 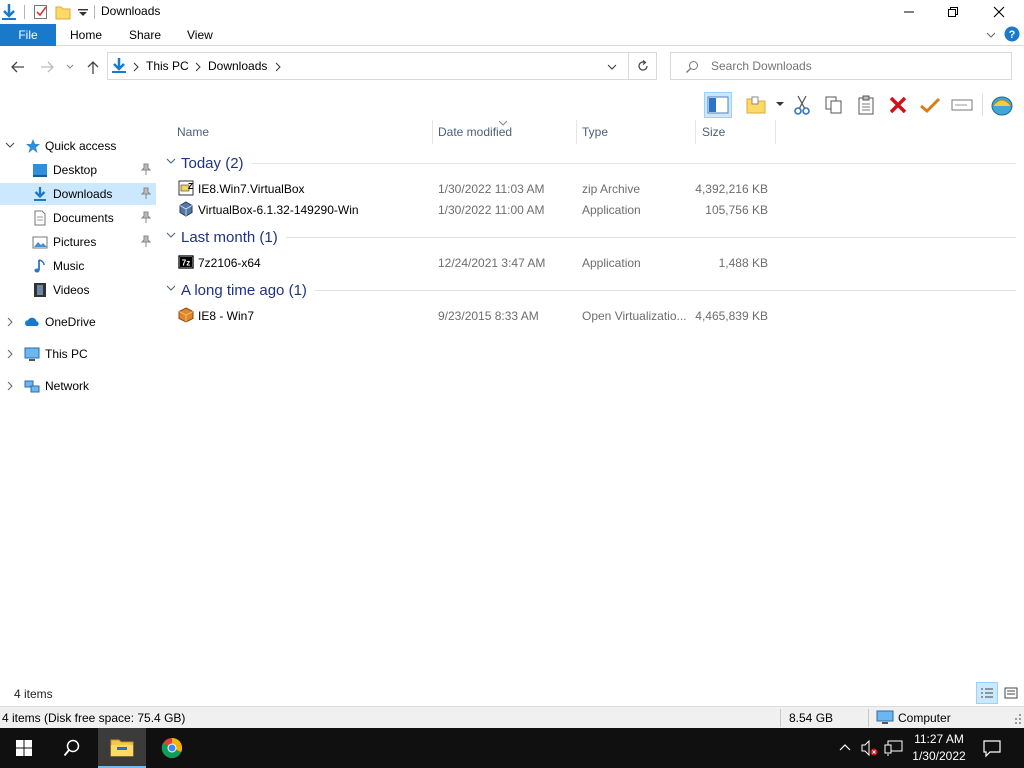 I want to click on network-status-icon, so click(x=894, y=748).